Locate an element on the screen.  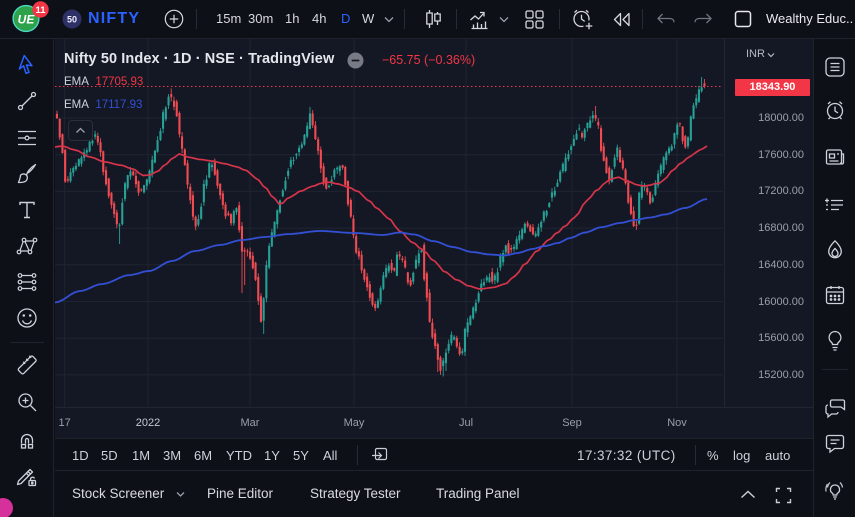
svg-text: 11 is located at coordinates (40, 10).